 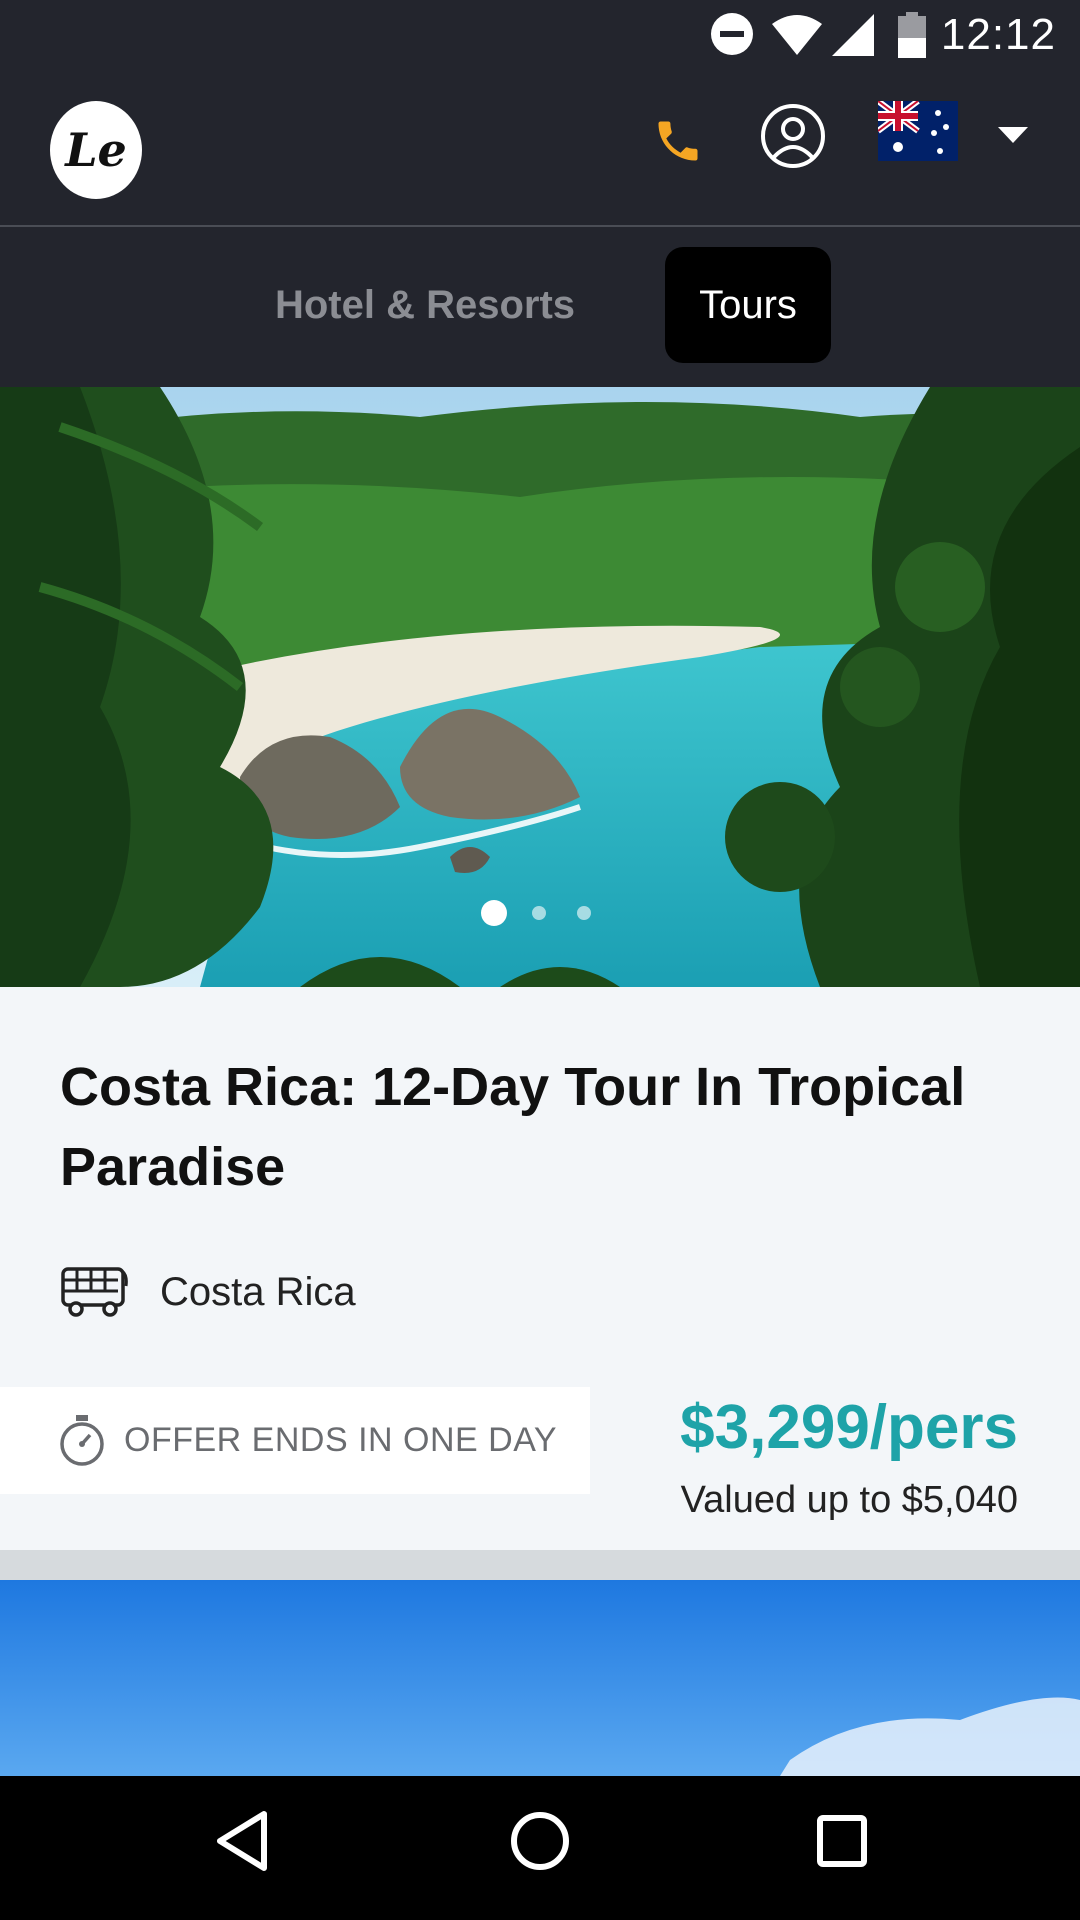 What do you see at coordinates (425, 305) in the screenshot?
I see `tab-hotel-resorts: Hotel & Resorts` at bounding box center [425, 305].